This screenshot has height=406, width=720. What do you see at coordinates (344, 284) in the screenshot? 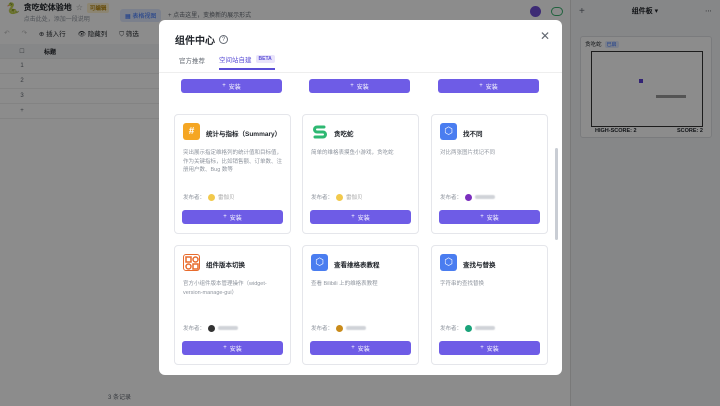
I see `widget-card-desc: 查看 Bilibili 上的维格表教程` at bounding box center [344, 284].